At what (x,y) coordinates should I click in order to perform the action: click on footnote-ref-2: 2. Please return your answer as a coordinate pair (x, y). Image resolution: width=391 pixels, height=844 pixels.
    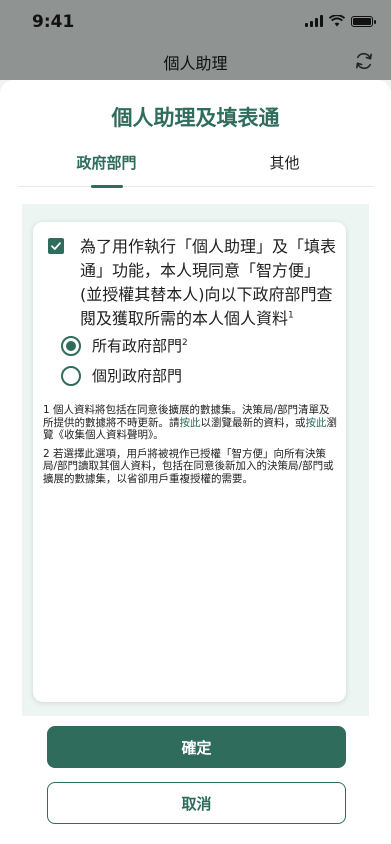
    Looking at the image, I should click on (185, 343).